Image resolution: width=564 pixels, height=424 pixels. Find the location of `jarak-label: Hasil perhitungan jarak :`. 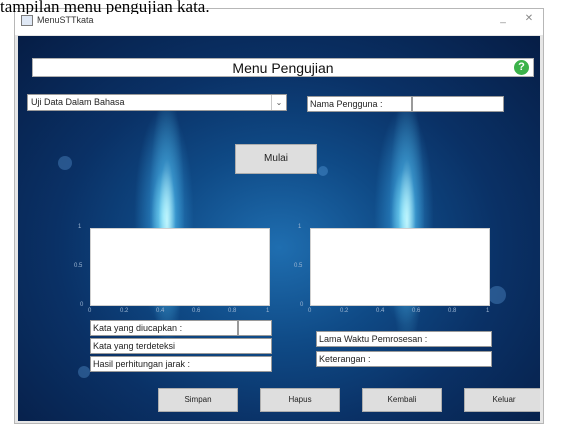

jarak-label: Hasil perhitungan jarak : is located at coordinates (181, 364).